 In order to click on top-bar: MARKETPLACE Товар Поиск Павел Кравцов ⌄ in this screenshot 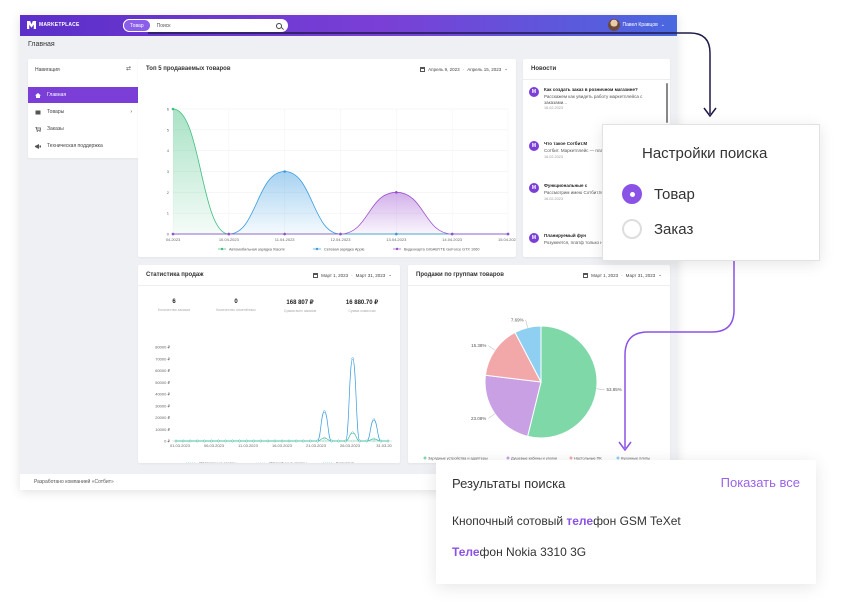, I will do `click(348, 25)`.